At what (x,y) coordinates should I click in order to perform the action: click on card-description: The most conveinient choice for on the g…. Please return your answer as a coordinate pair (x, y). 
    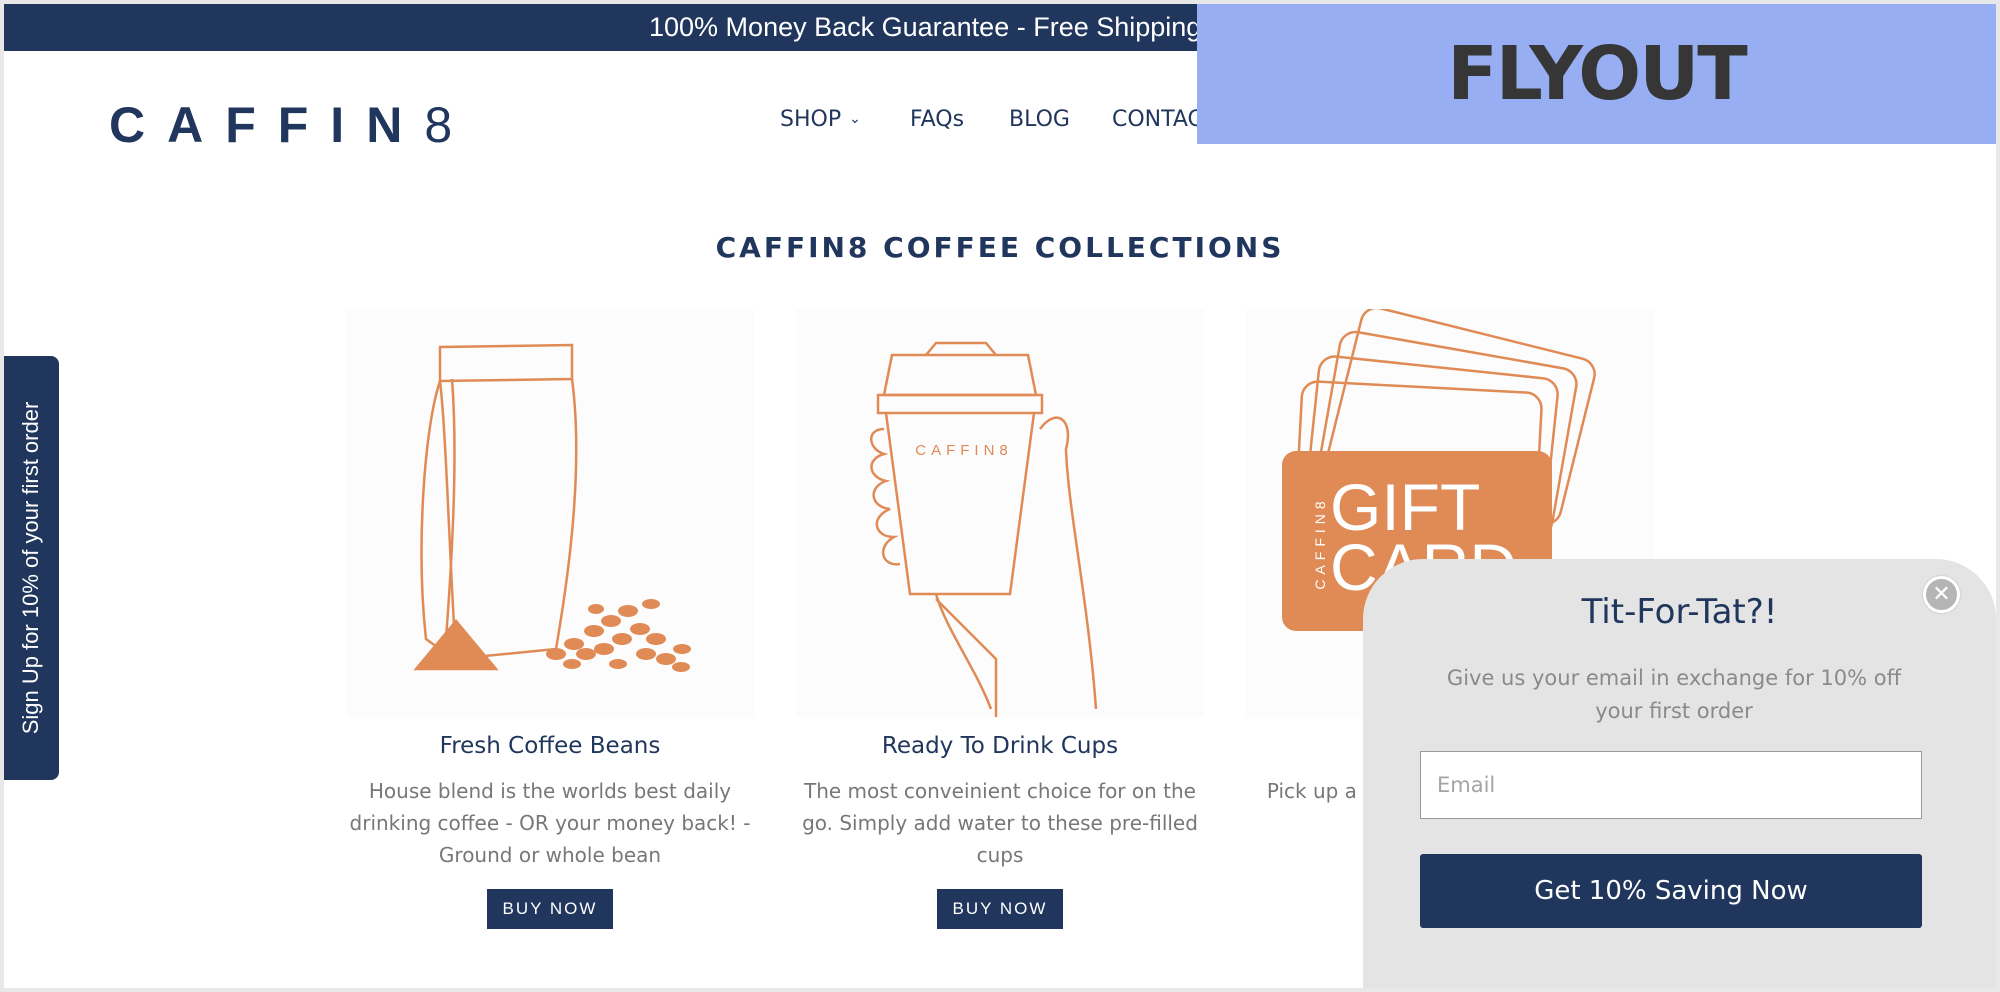
    Looking at the image, I should click on (1000, 823).